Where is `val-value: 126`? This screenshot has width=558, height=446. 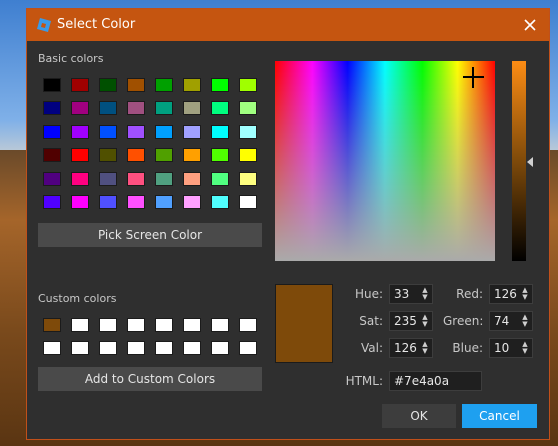 val-value: 126 is located at coordinates (405, 348).